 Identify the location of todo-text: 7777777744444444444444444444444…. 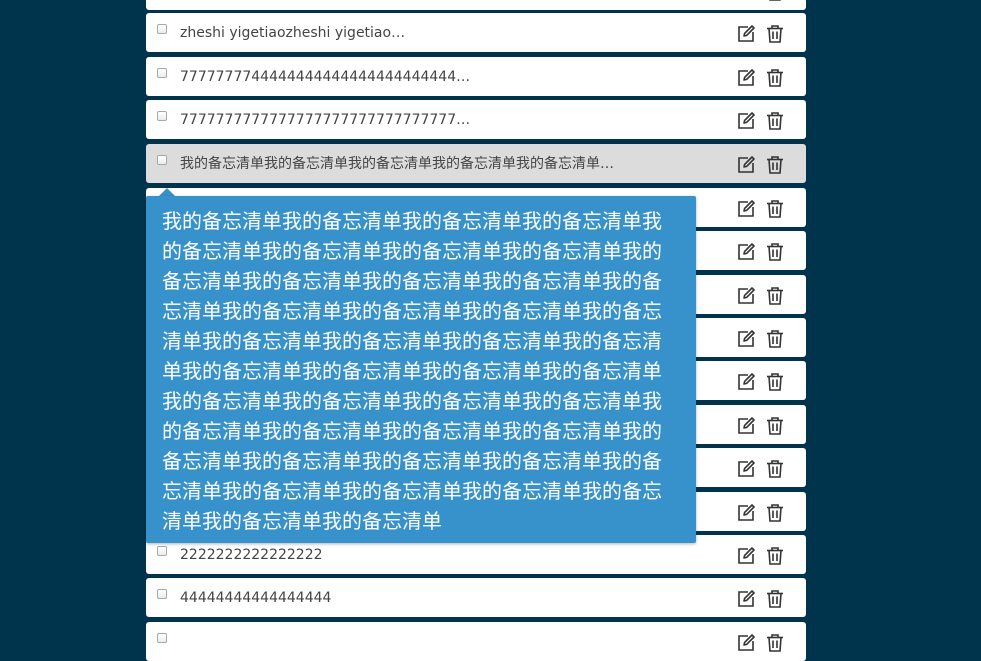
(325, 77).